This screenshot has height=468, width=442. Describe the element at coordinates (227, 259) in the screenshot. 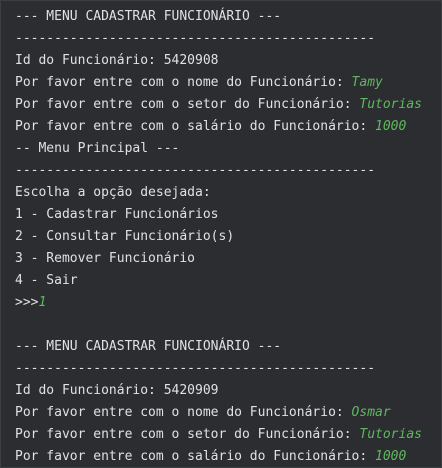

I see `console-line: 3 - Remover Funcionário` at that location.